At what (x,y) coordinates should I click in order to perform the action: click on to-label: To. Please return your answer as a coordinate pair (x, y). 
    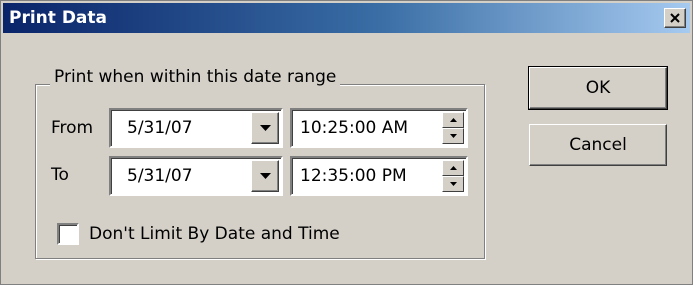
    Looking at the image, I should click on (60, 175).